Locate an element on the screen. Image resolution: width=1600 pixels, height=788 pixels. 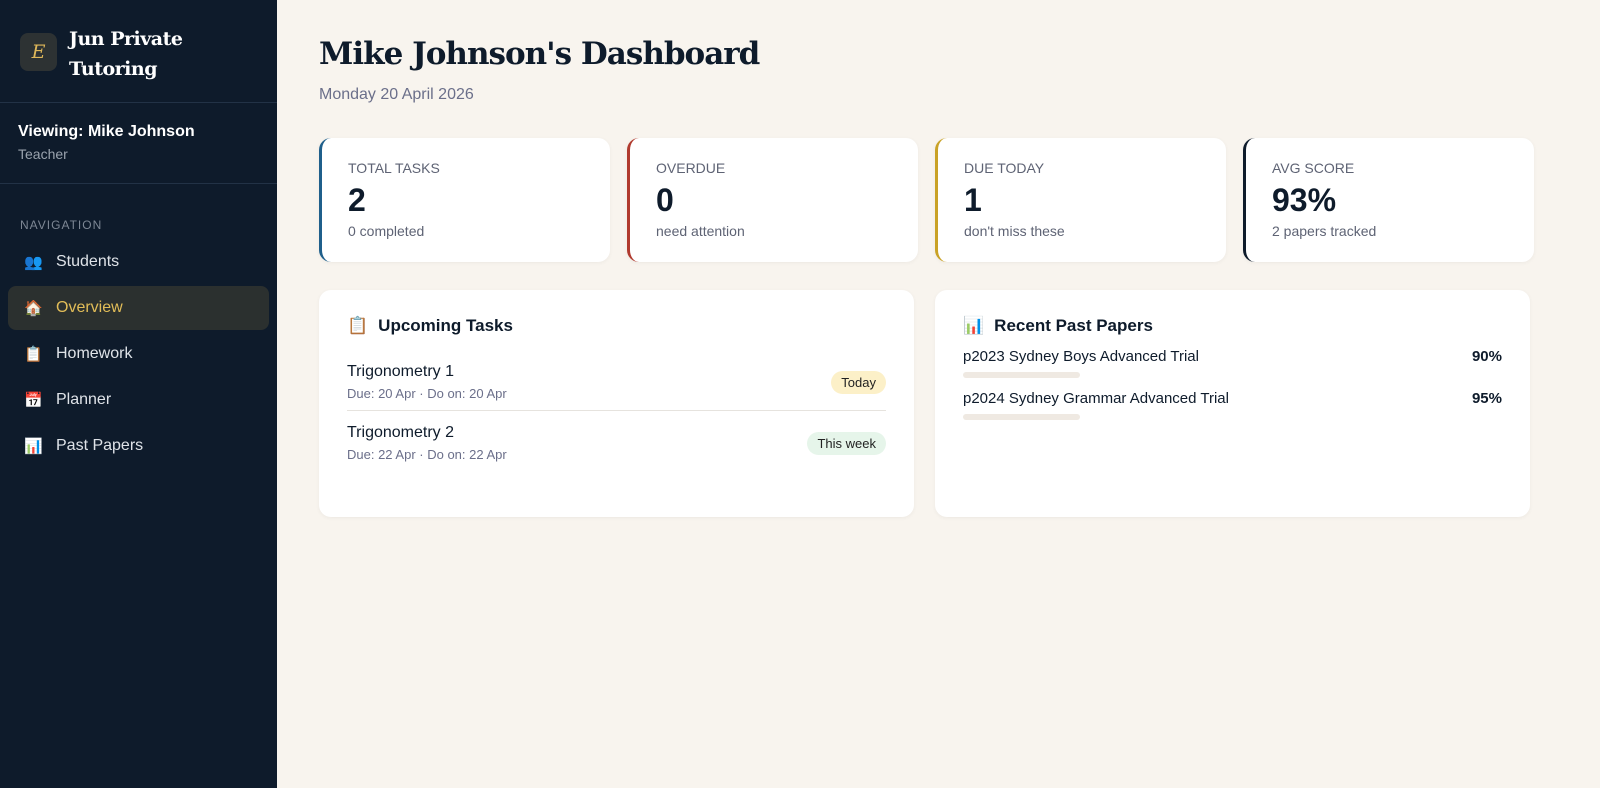
stat-card-overdue: Overdue 0 need attention is located at coordinates (772, 200).